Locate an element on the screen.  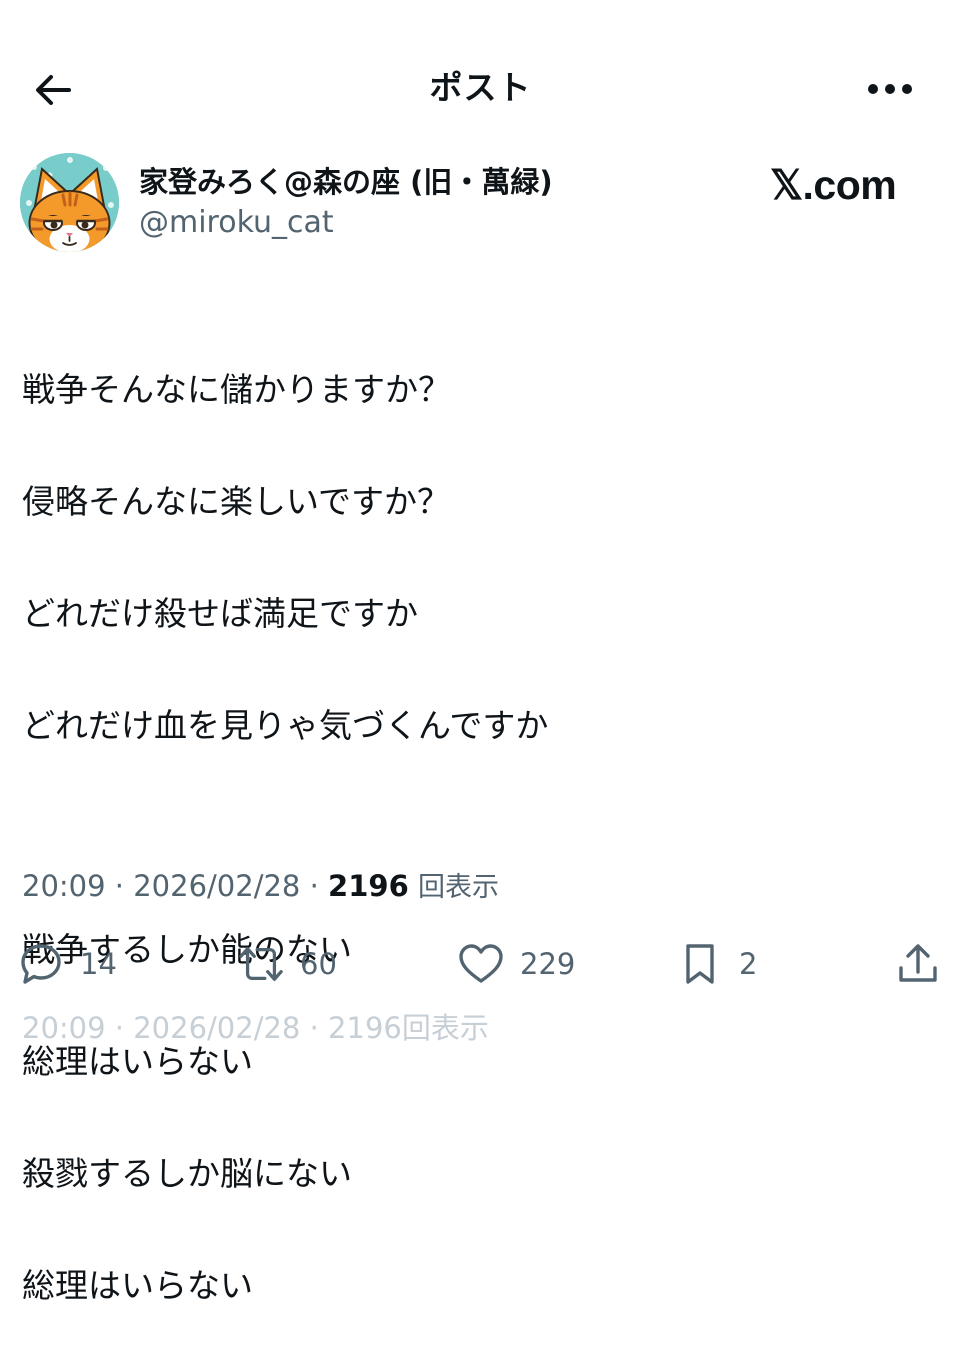
ghost-time: 20:09 is located at coordinates (64, 1028).